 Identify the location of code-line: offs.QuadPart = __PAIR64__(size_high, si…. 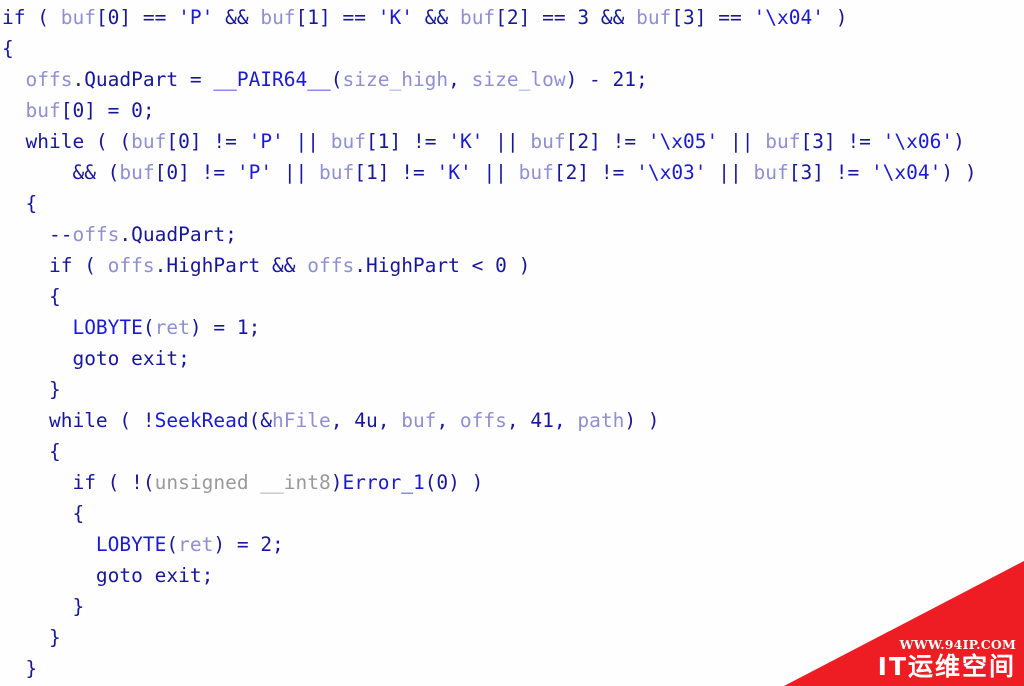
(513, 79).